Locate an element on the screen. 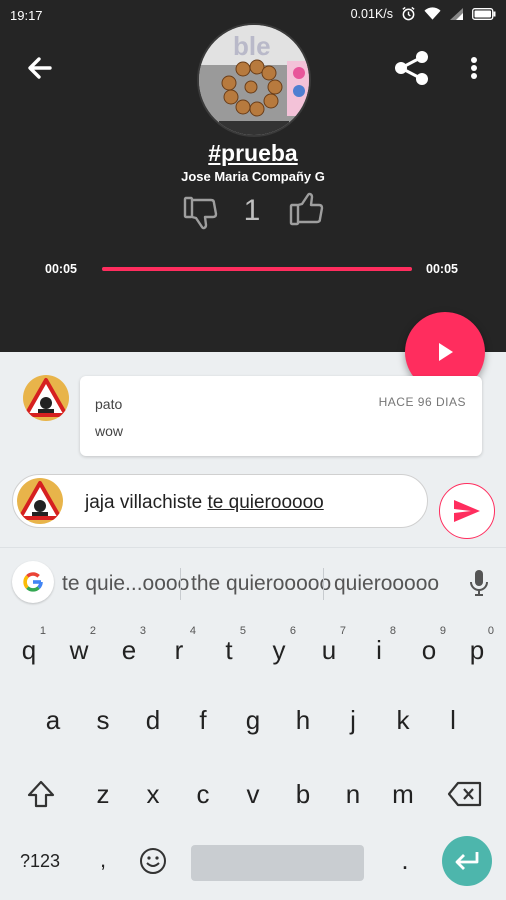 The image size is (506, 900). key-e: e3 is located at coordinates (129, 650).